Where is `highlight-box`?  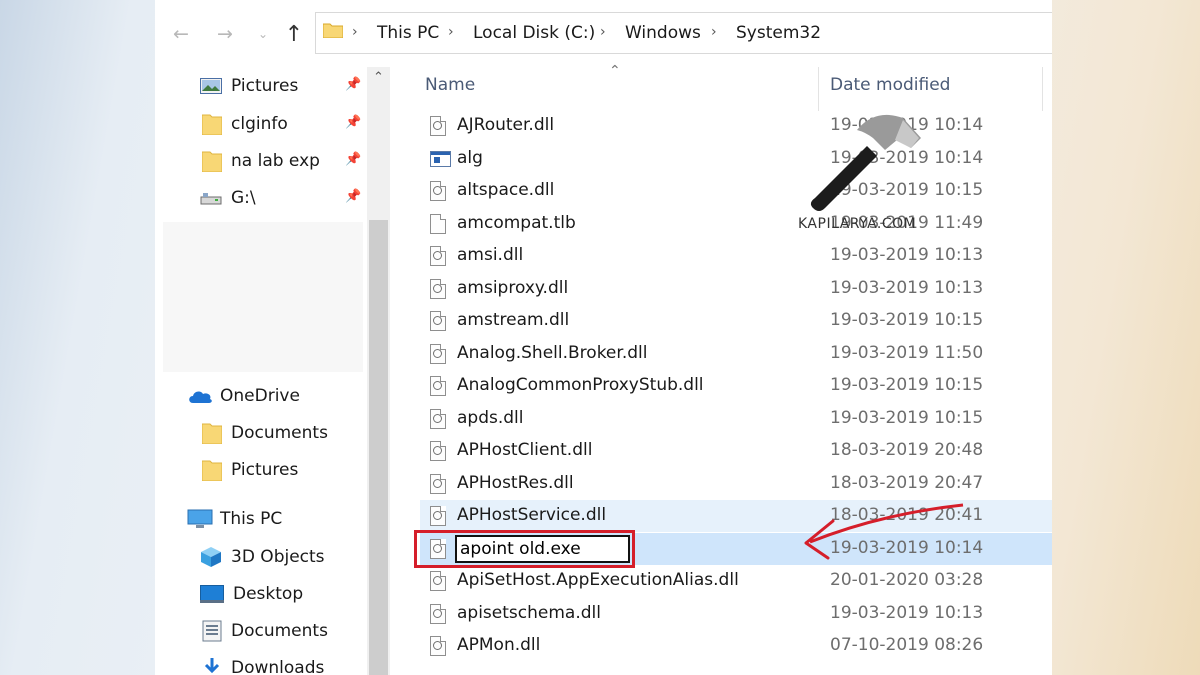 highlight-box is located at coordinates (524, 549).